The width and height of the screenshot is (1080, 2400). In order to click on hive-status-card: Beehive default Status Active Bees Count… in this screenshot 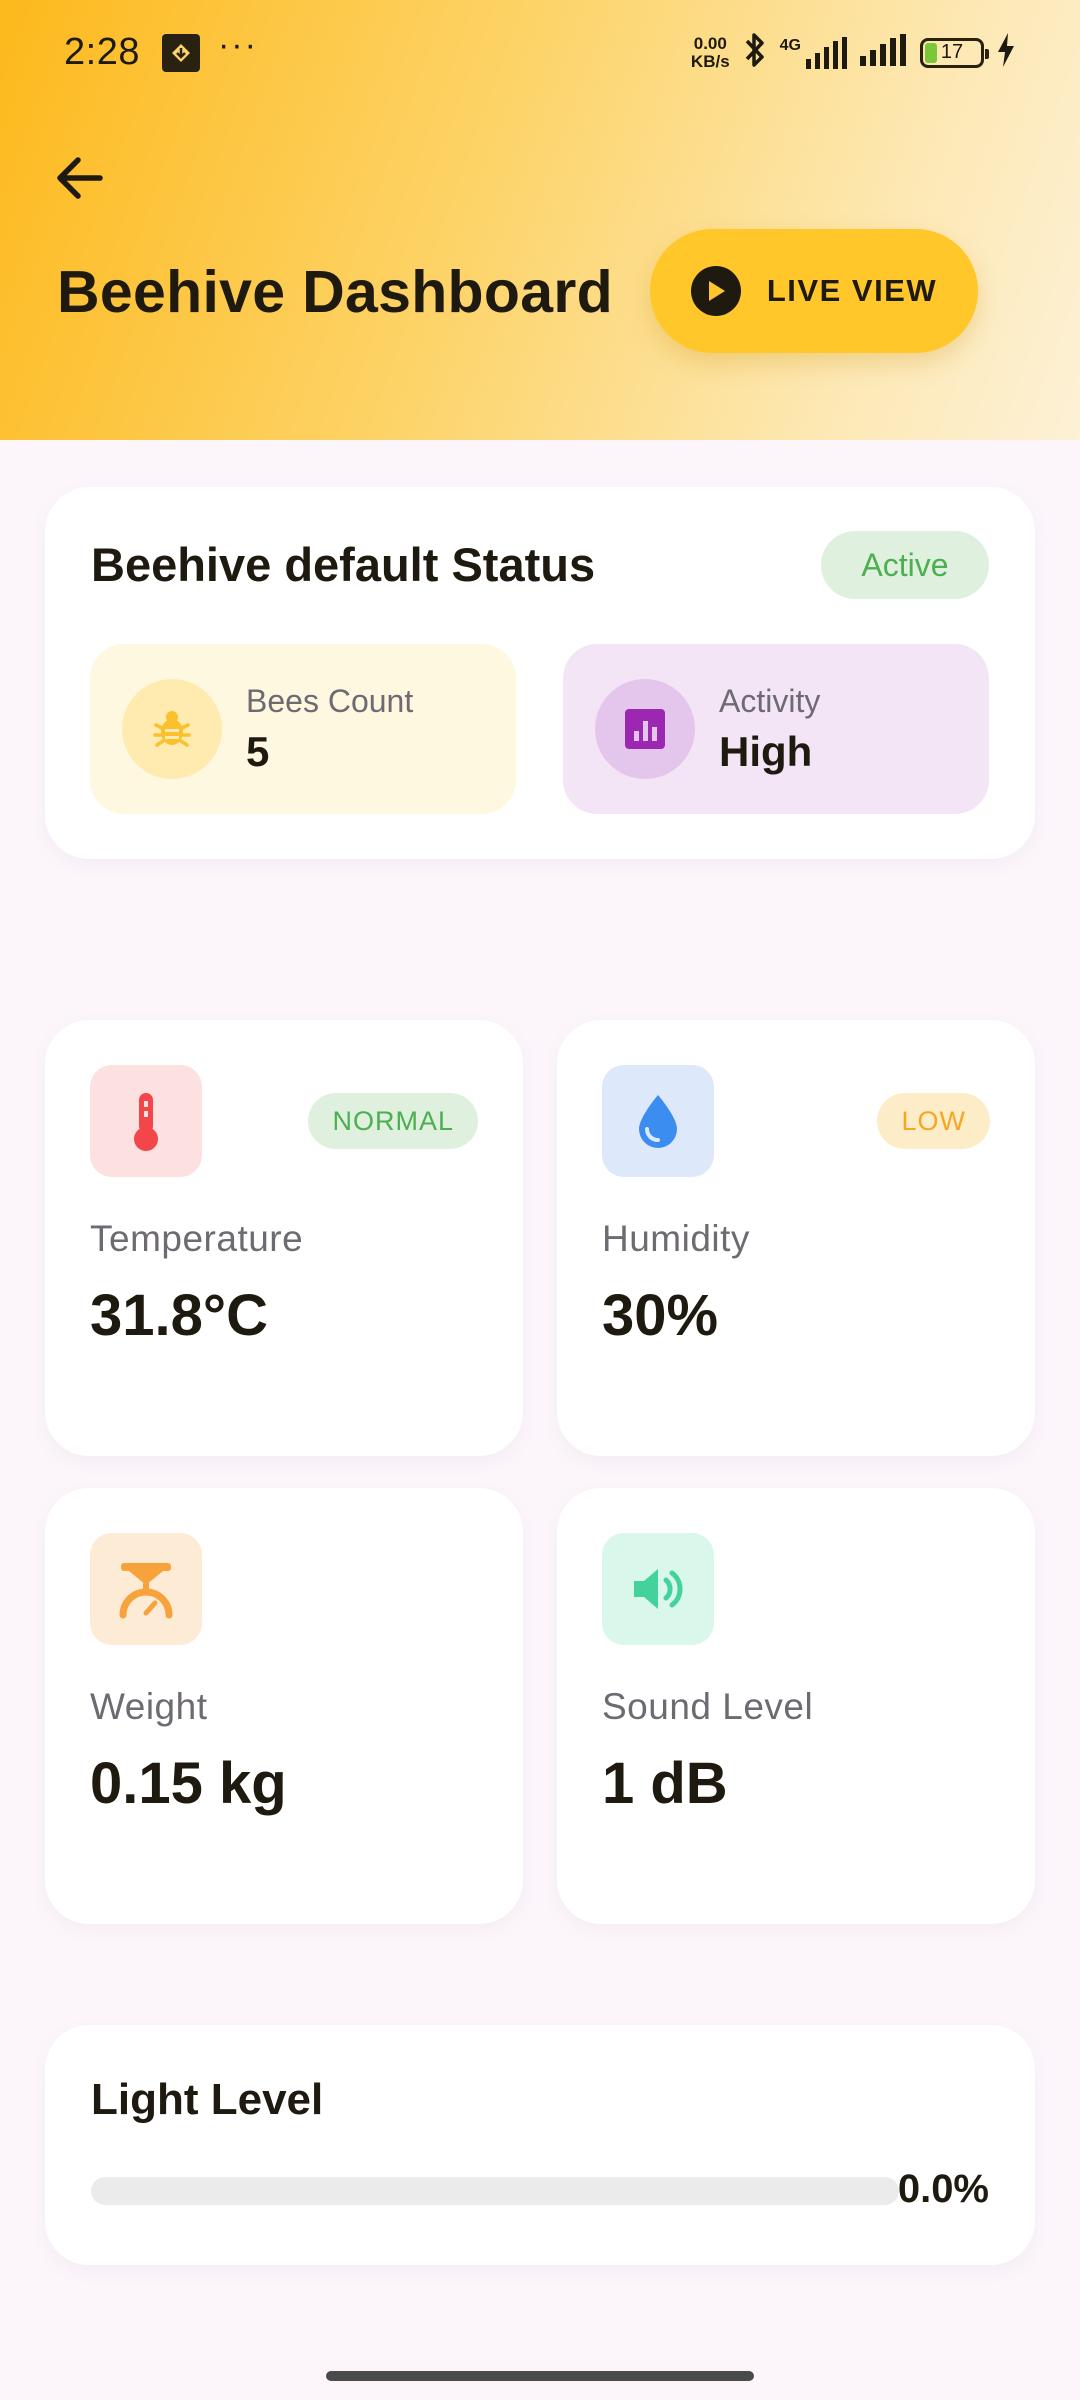, I will do `click(540, 673)`.